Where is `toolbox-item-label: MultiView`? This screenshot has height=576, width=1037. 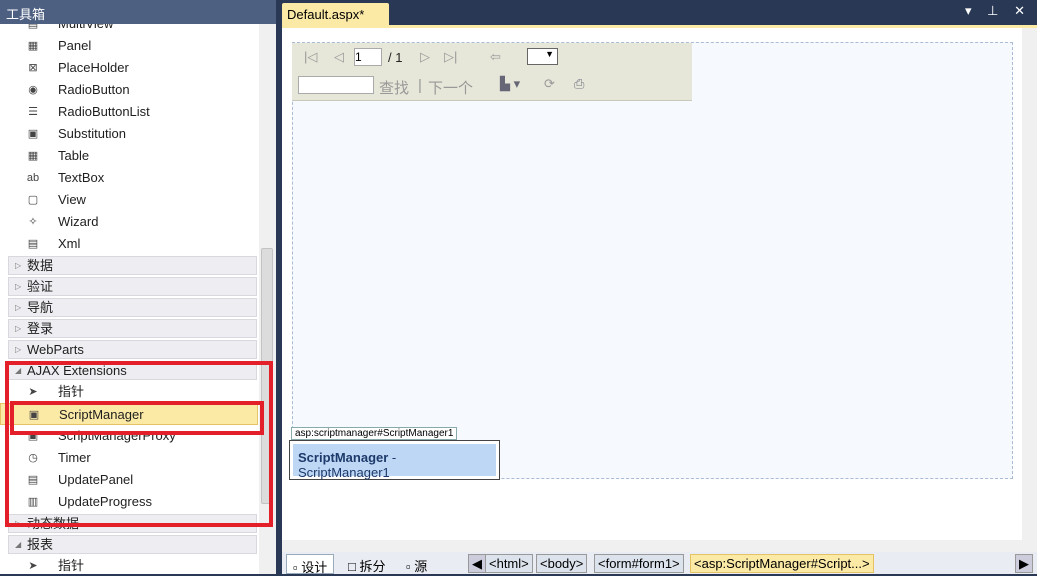
toolbox-item-label: MultiView is located at coordinates (85, 27).